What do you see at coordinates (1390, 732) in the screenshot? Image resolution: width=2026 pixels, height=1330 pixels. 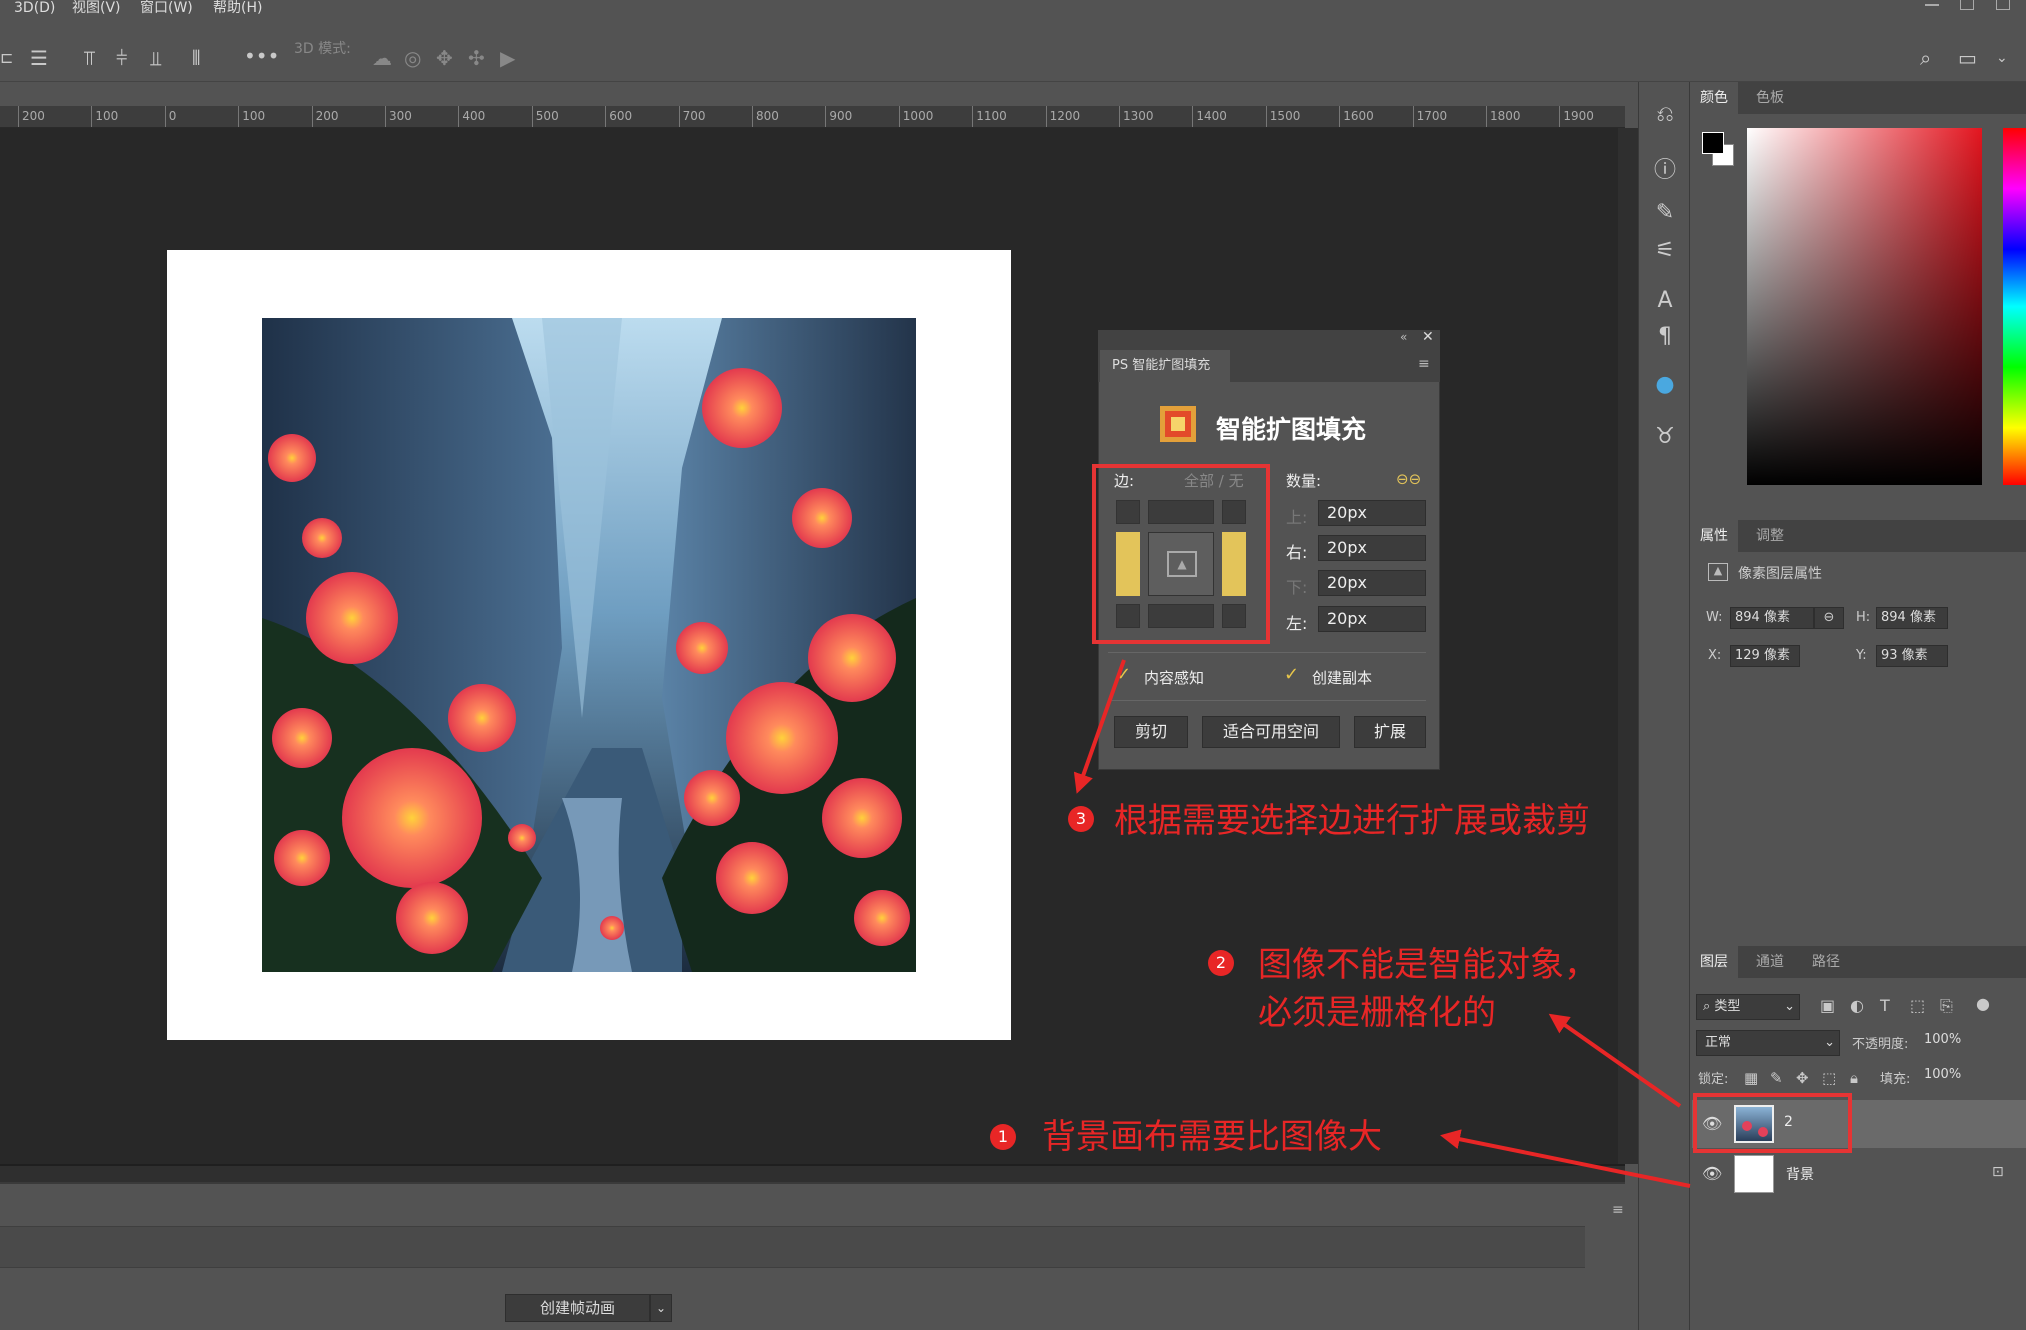 I see `expand-button: 扩展` at bounding box center [1390, 732].